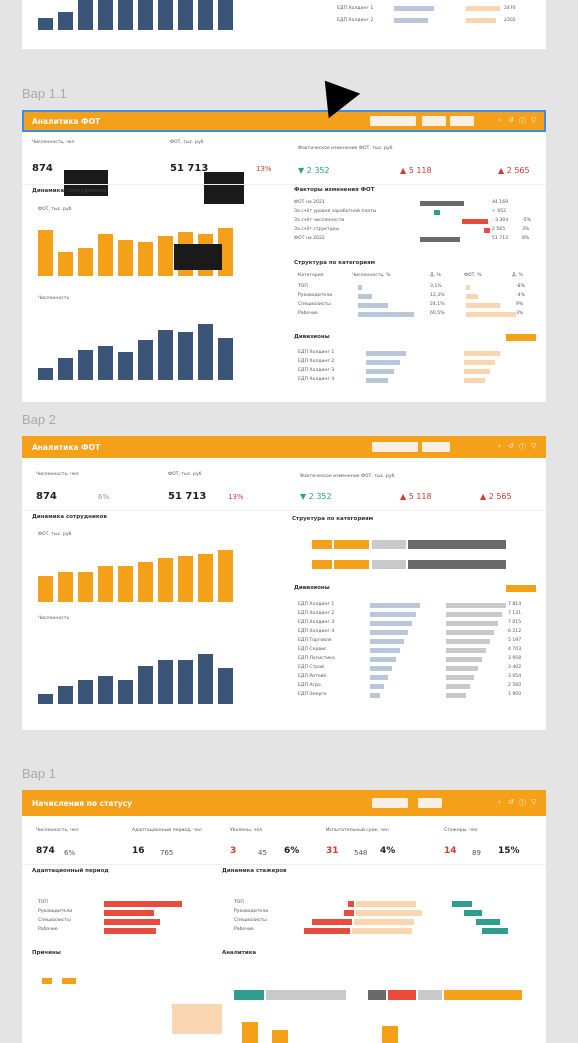 The image size is (578, 1043). I want to click on section-label-v2: Вар 2, so click(39, 419).